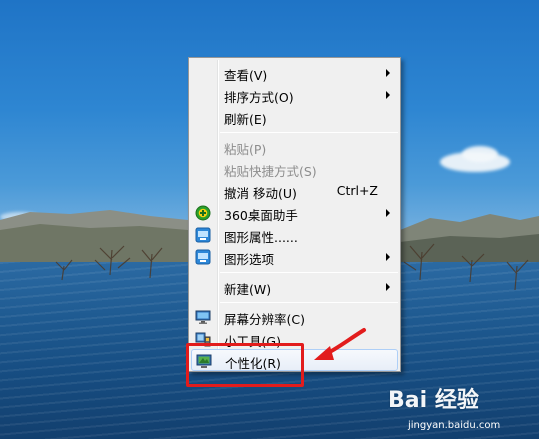 The height and width of the screenshot is (439, 539). What do you see at coordinates (433, 400) in the screenshot?
I see `watermark-logo: Bai 经验` at bounding box center [433, 400].